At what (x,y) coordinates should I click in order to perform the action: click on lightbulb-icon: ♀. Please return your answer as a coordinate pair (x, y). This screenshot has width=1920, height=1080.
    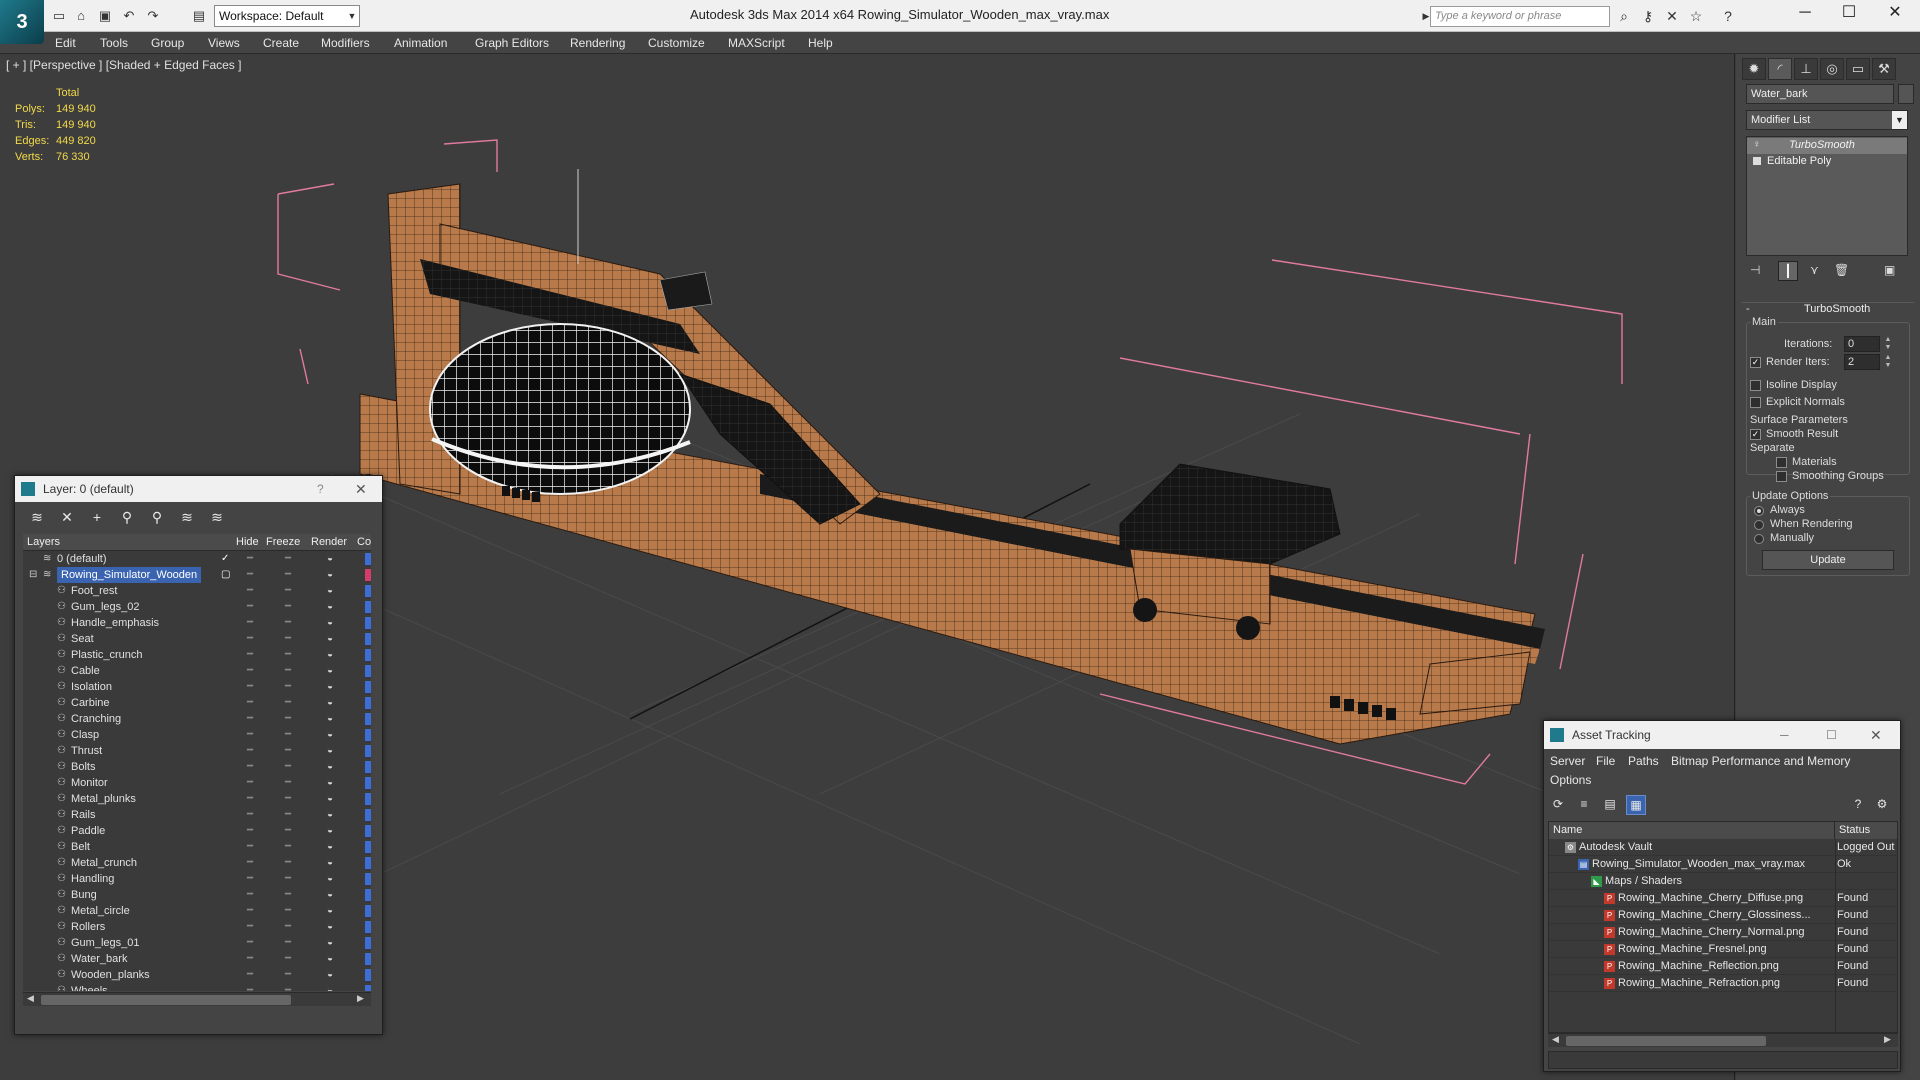
    Looking at the image, I should click on (1757, 144).